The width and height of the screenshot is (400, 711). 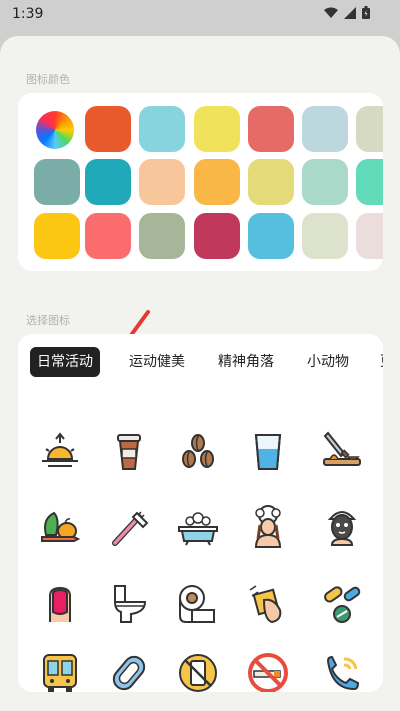 What do you see at coordinates (157, 362) in the screenshot?
I see `tab-2: 运动健美` at bounding box center [157, 362].